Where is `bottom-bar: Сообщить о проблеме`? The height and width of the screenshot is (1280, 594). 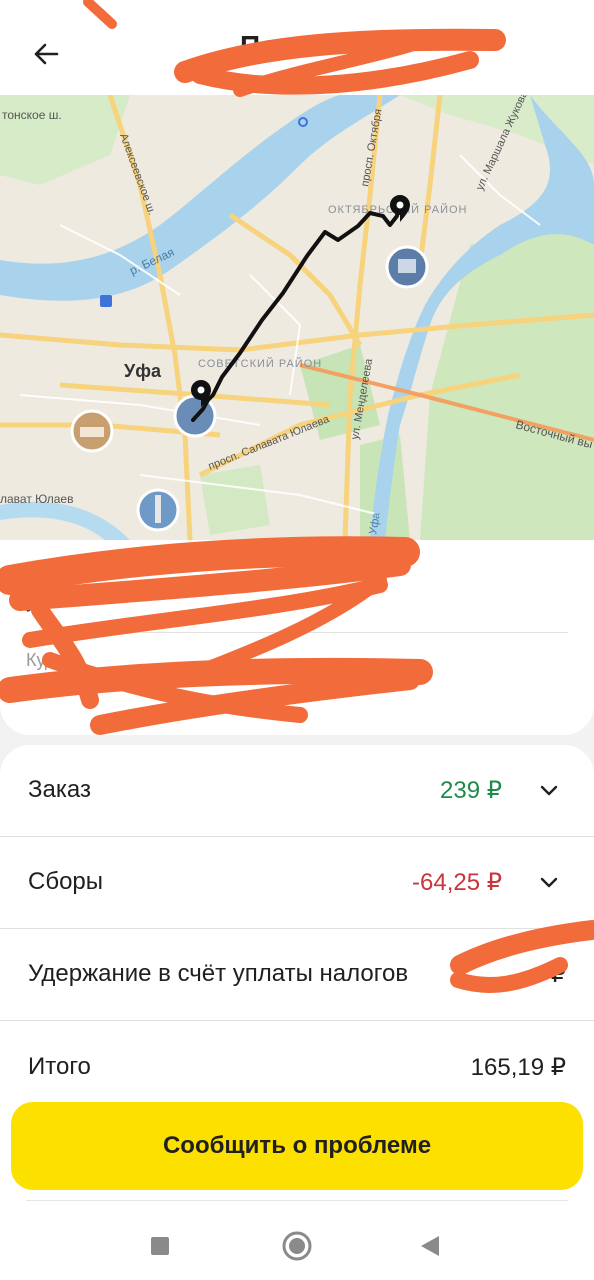
bottom-bar: Сообщить о проблеме is located at coordinates (297, 1185).